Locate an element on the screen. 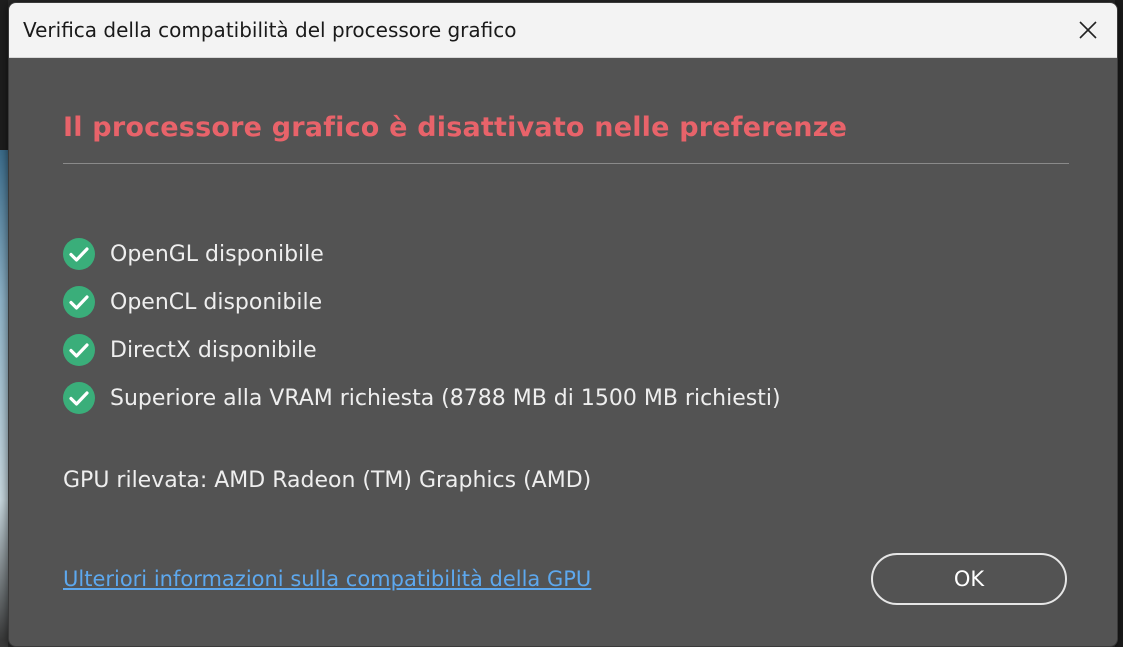 This screenshot has height=647, width=1123. check-item-opencl: OpenCL disponibile is located at coordinates (565, 302).